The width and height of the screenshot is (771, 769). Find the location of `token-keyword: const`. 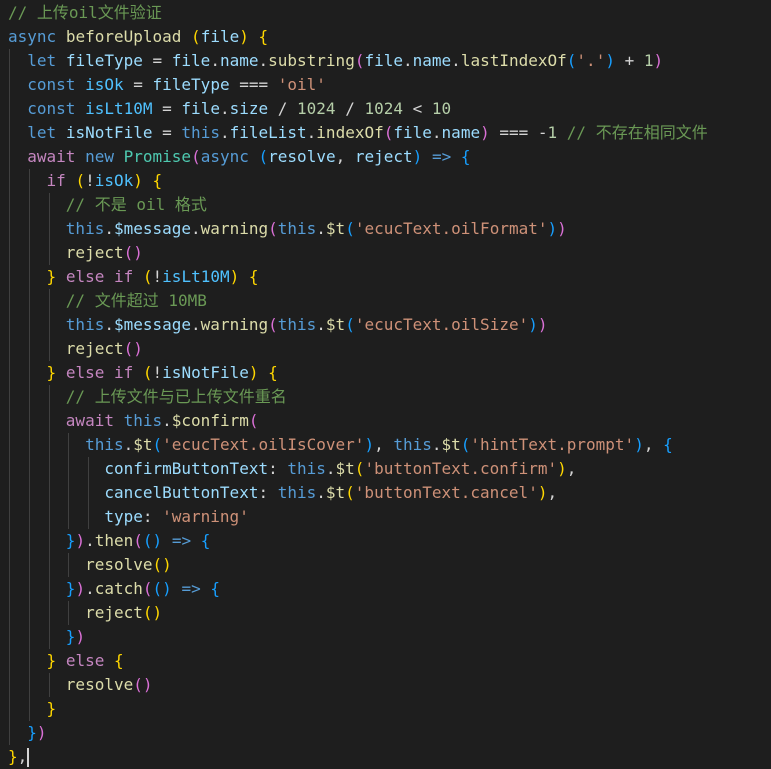

token-keyword: const is located at coordinates (51, 108).